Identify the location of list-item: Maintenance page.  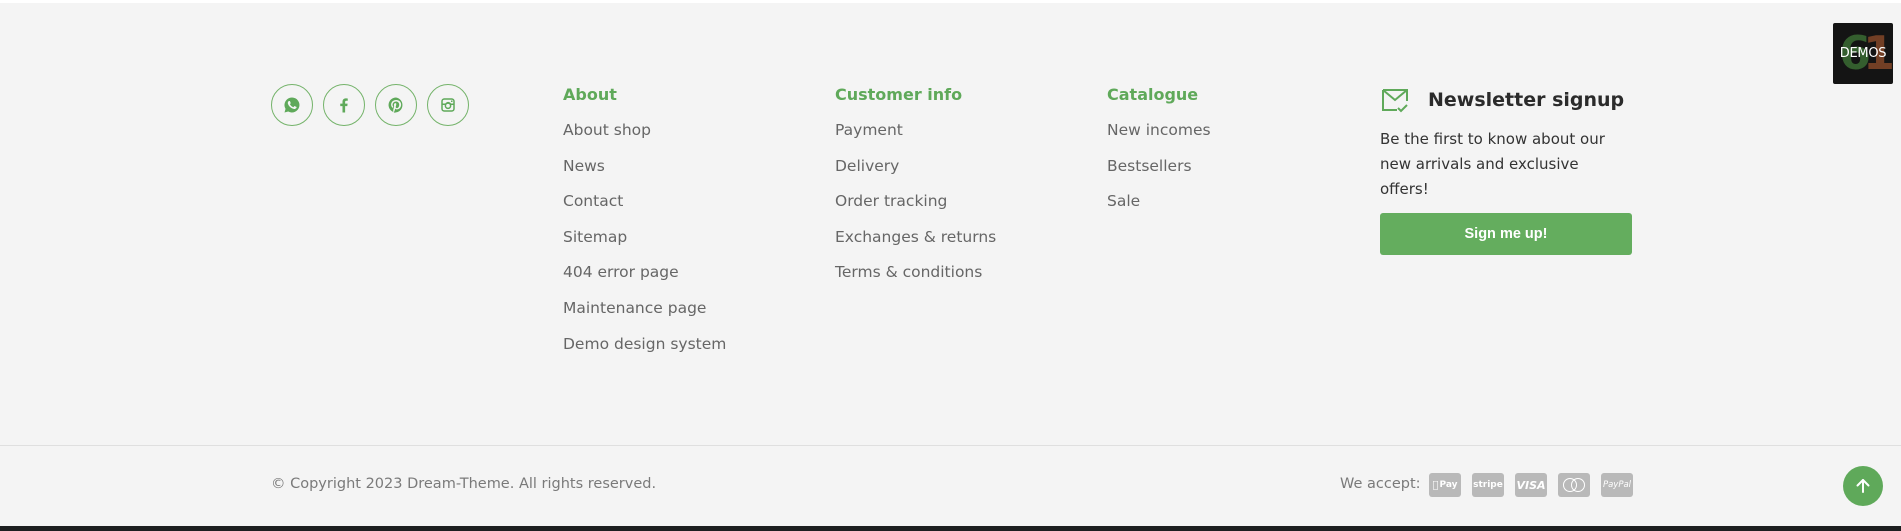
(644, 316).